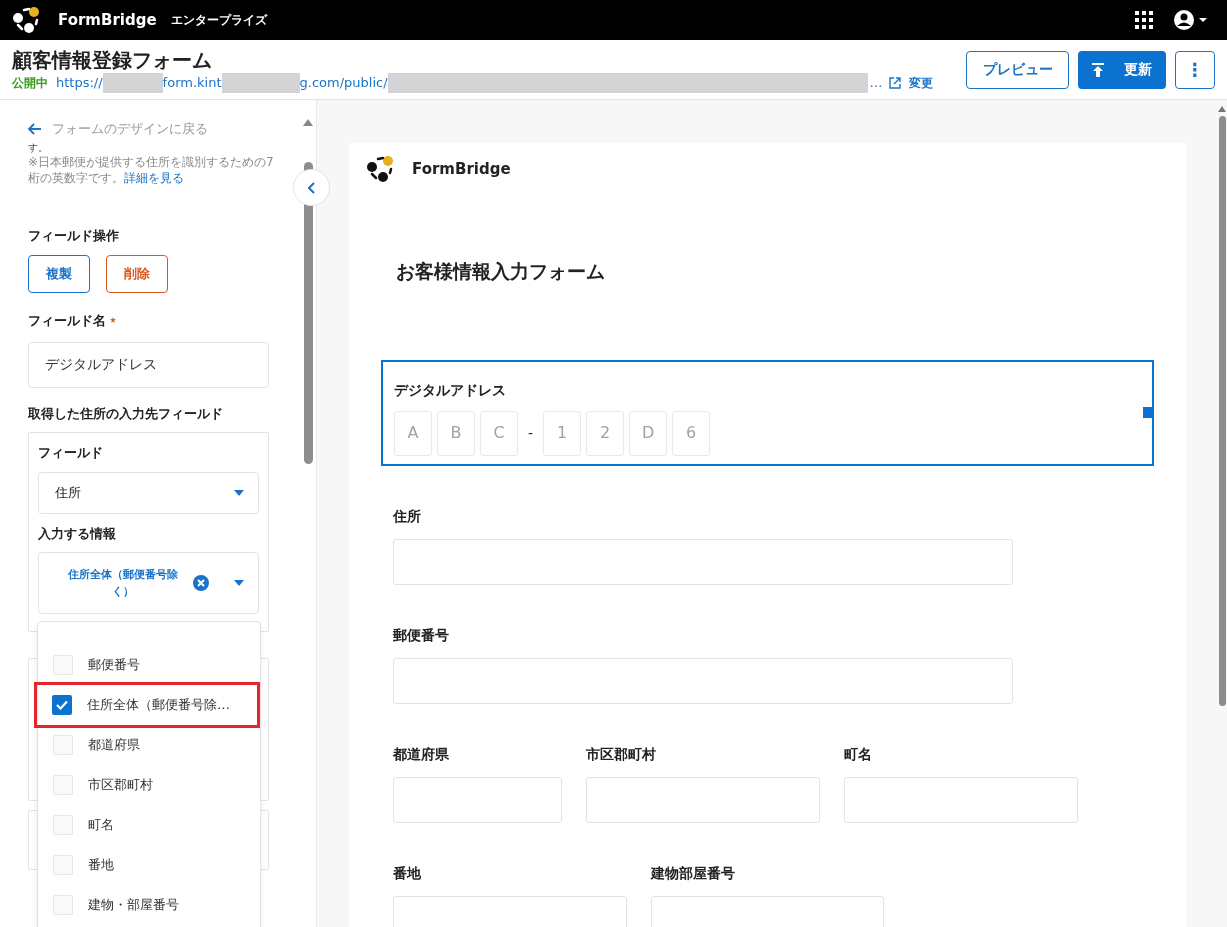 This screenshot has height=927, width=1227. What do you see at coordinates (894, 82) in the screenshot?
I see `external-link-icon` at bounding box center [894, 82].